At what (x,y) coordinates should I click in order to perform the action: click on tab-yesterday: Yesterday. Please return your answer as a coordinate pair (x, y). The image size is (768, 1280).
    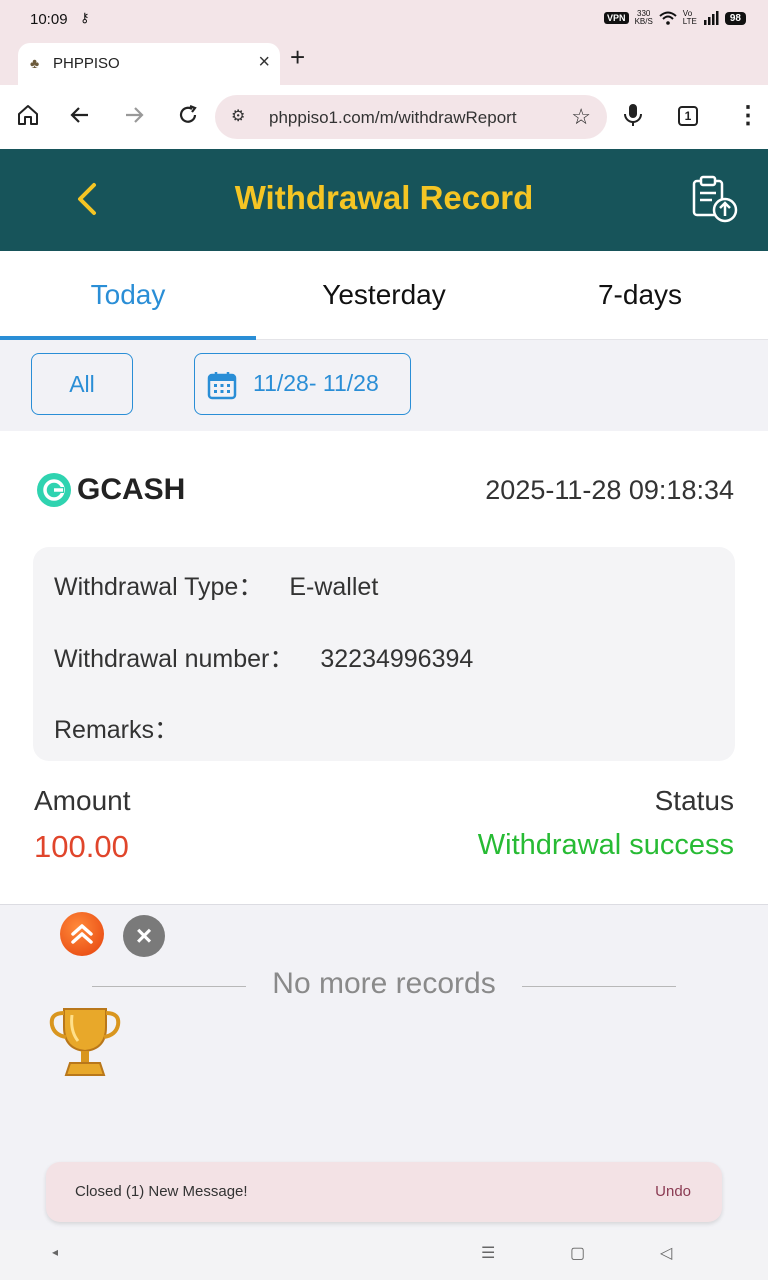
    Looking at the image, I should click on (384, 295).